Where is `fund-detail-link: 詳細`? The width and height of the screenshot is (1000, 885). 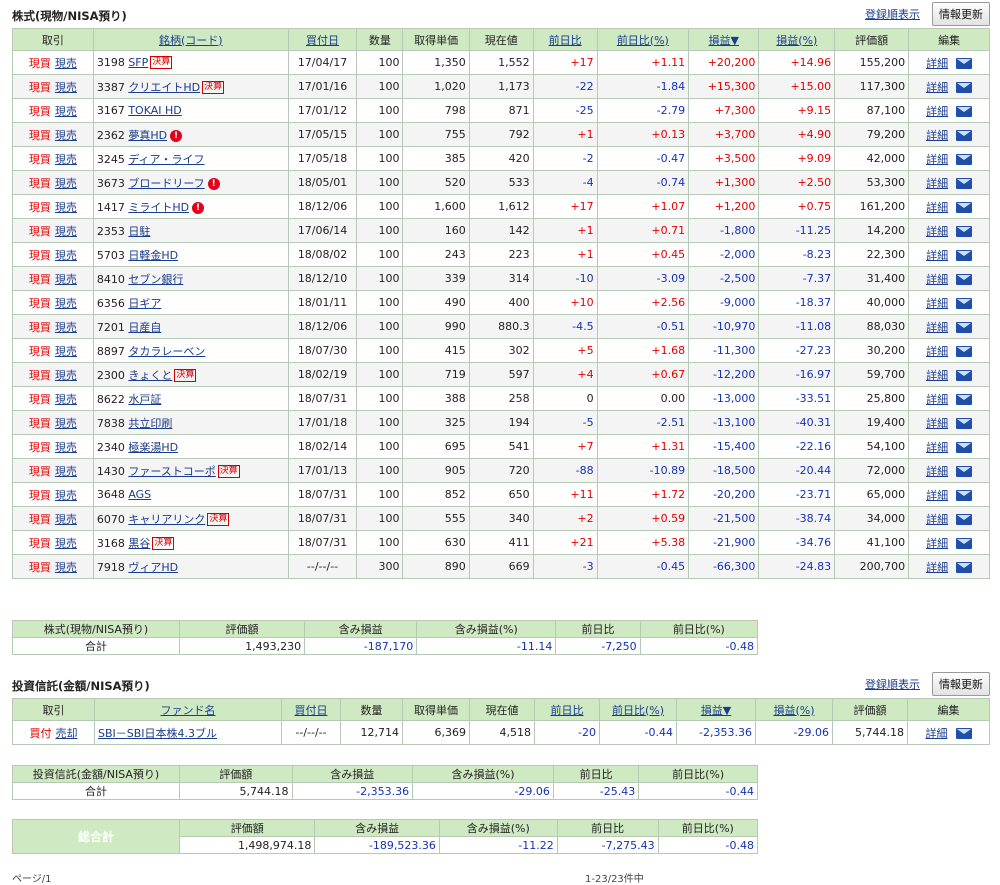 fund-detail-link: 詳細 is located at coordinates (937, 733).